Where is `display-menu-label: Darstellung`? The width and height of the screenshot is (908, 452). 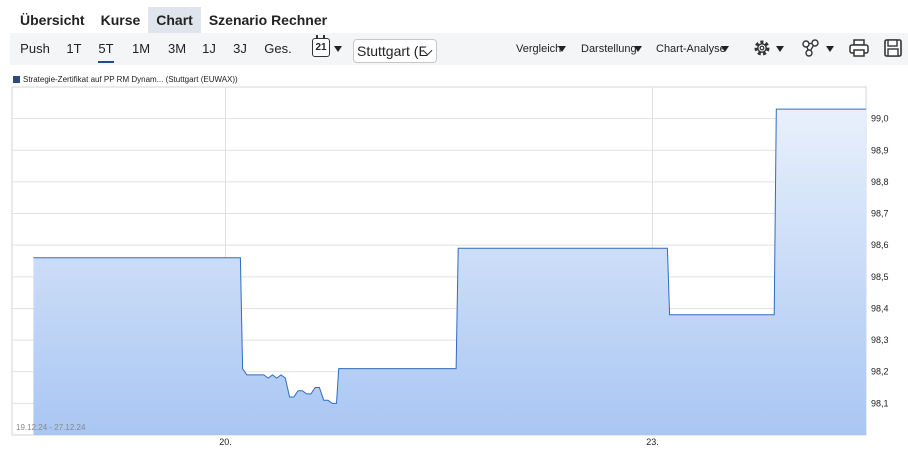 display-menu-label: Darstellung is located at coordinates (609, 49).